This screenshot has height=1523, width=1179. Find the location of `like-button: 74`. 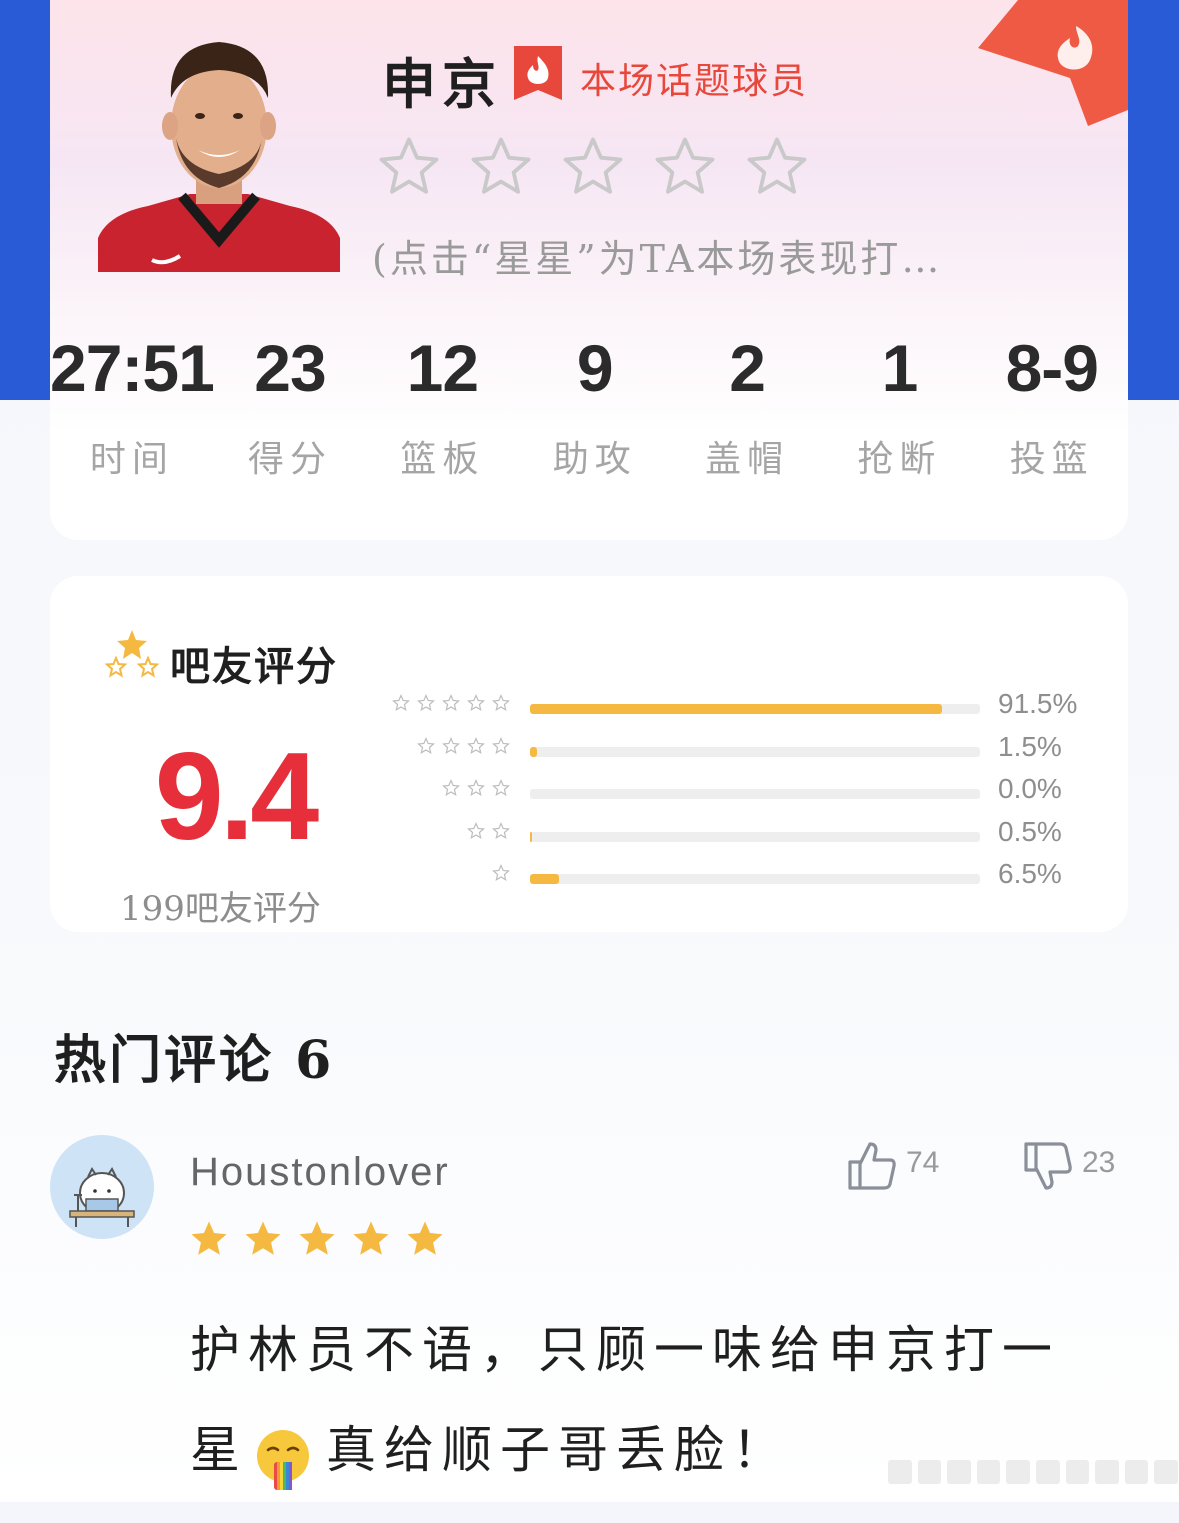

like-button: 74 is located at coordinates (892, 1166).